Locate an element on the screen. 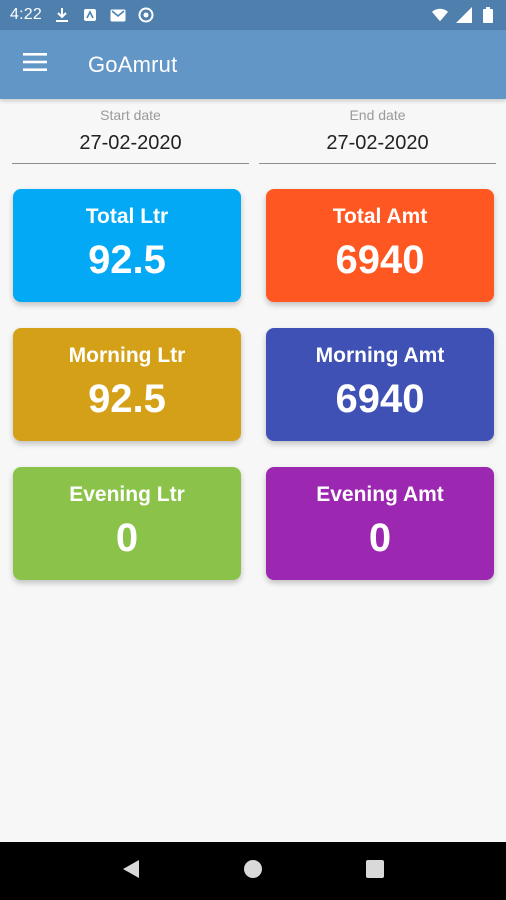 The height and width of the screenshot is (900, 506). total-amt-card: Total Amt 6940 is located at coordinates (380, 245).